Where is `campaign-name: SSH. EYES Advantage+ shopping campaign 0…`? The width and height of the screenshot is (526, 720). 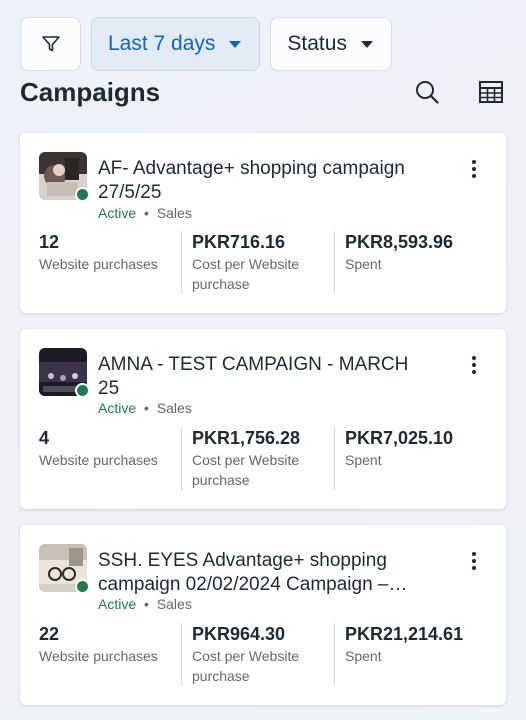
campaign-name: SSH. EYES Advantage+ shopping campaign 0… is located at coordinates (273, 573).